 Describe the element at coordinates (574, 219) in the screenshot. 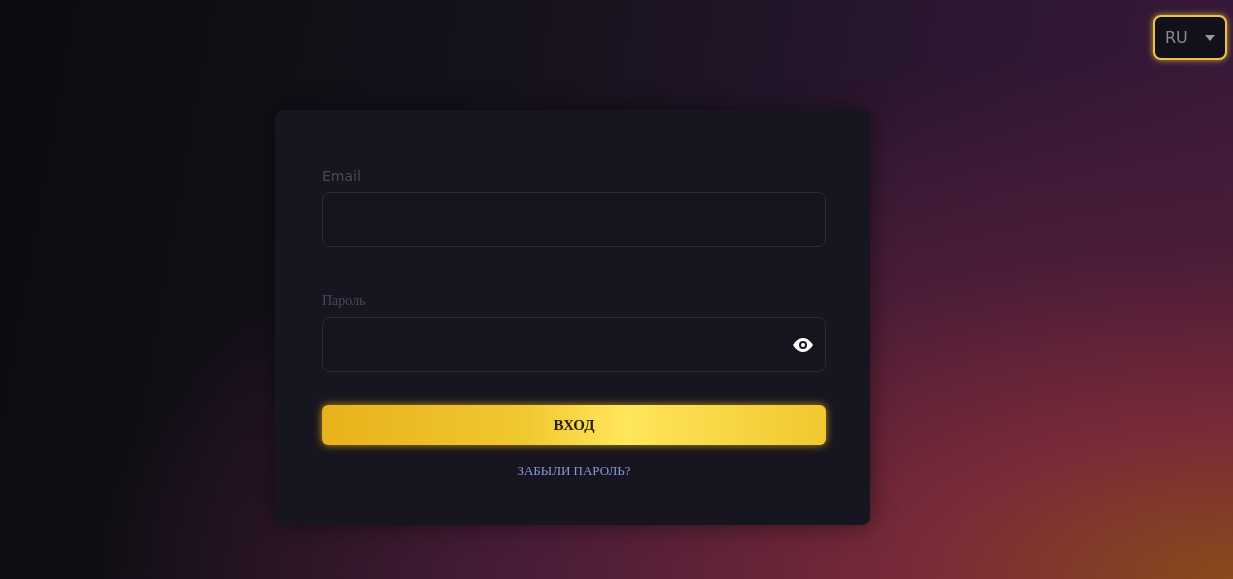

I see `email-field` at that location.